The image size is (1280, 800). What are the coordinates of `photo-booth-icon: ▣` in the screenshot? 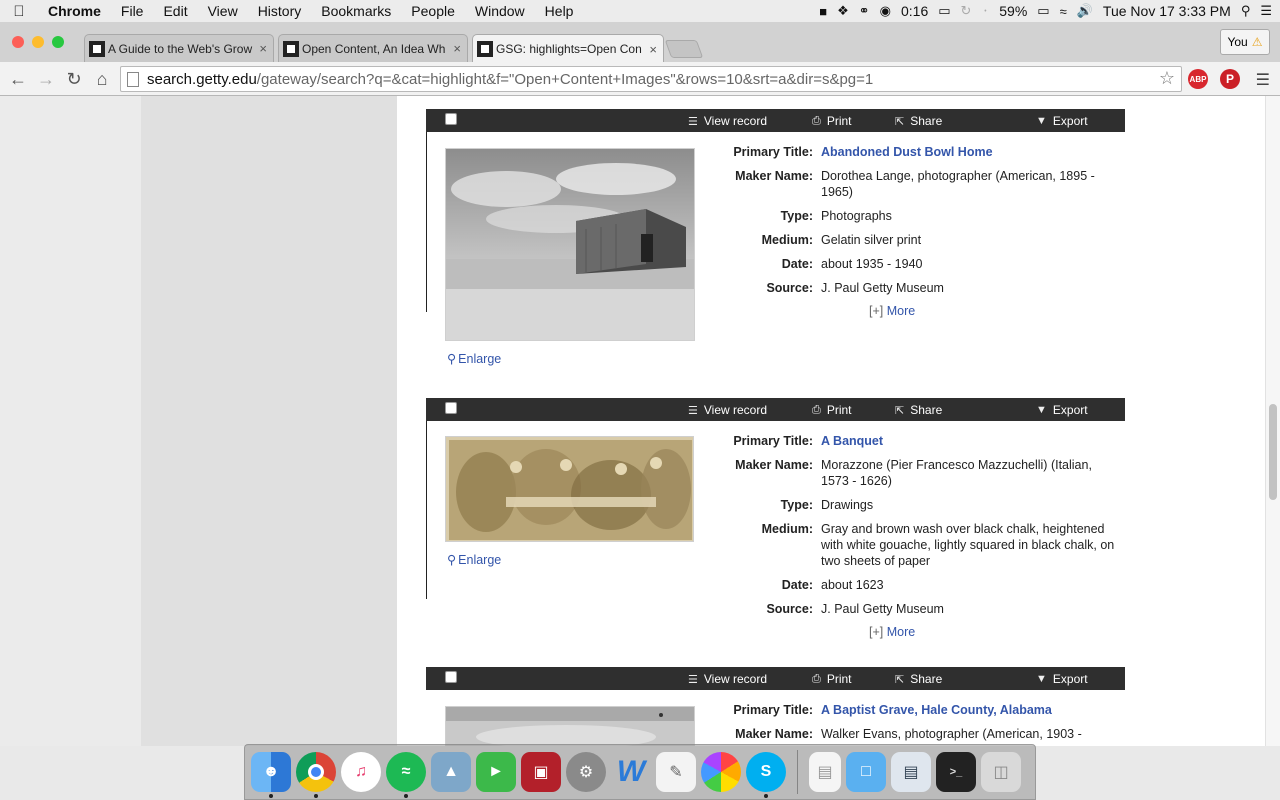 It's located at (541, 772).